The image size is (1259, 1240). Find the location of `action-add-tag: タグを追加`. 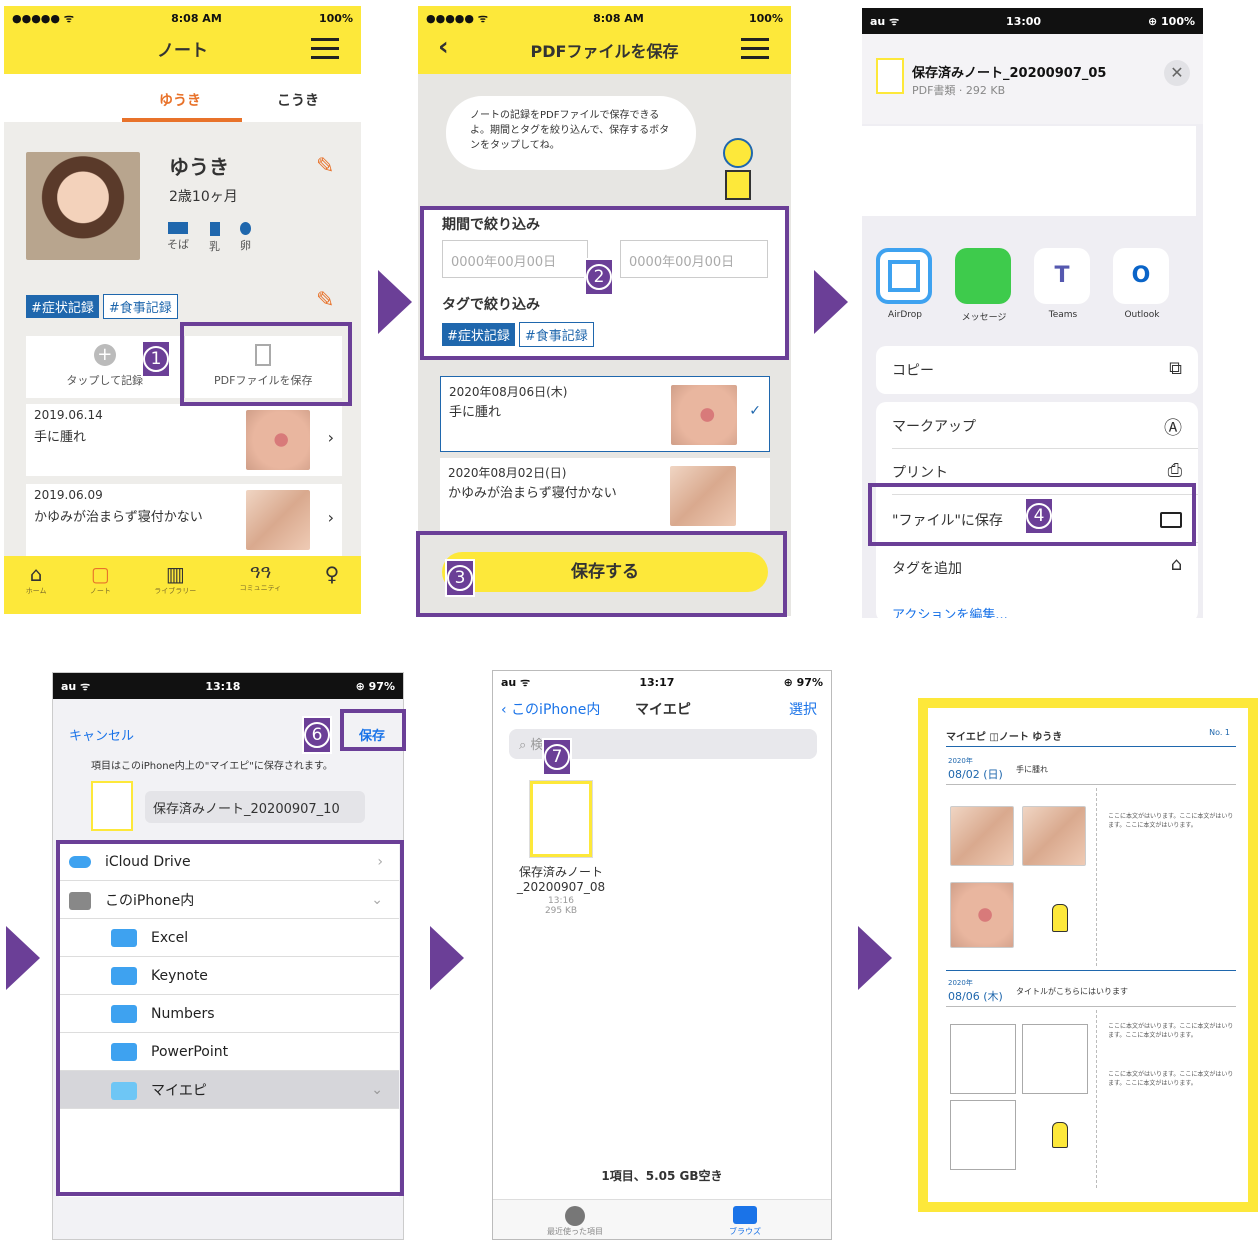

action-add-tag: タグを追加 is located at coordinates (927, 568).